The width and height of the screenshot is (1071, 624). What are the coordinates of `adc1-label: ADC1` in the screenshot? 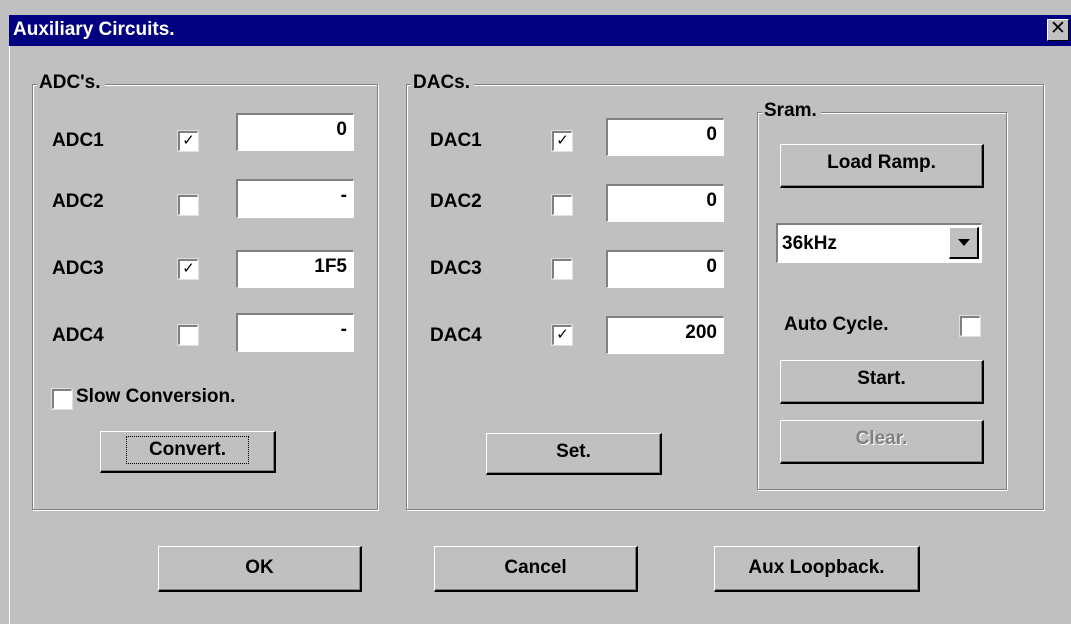 It's located at (78, 140).